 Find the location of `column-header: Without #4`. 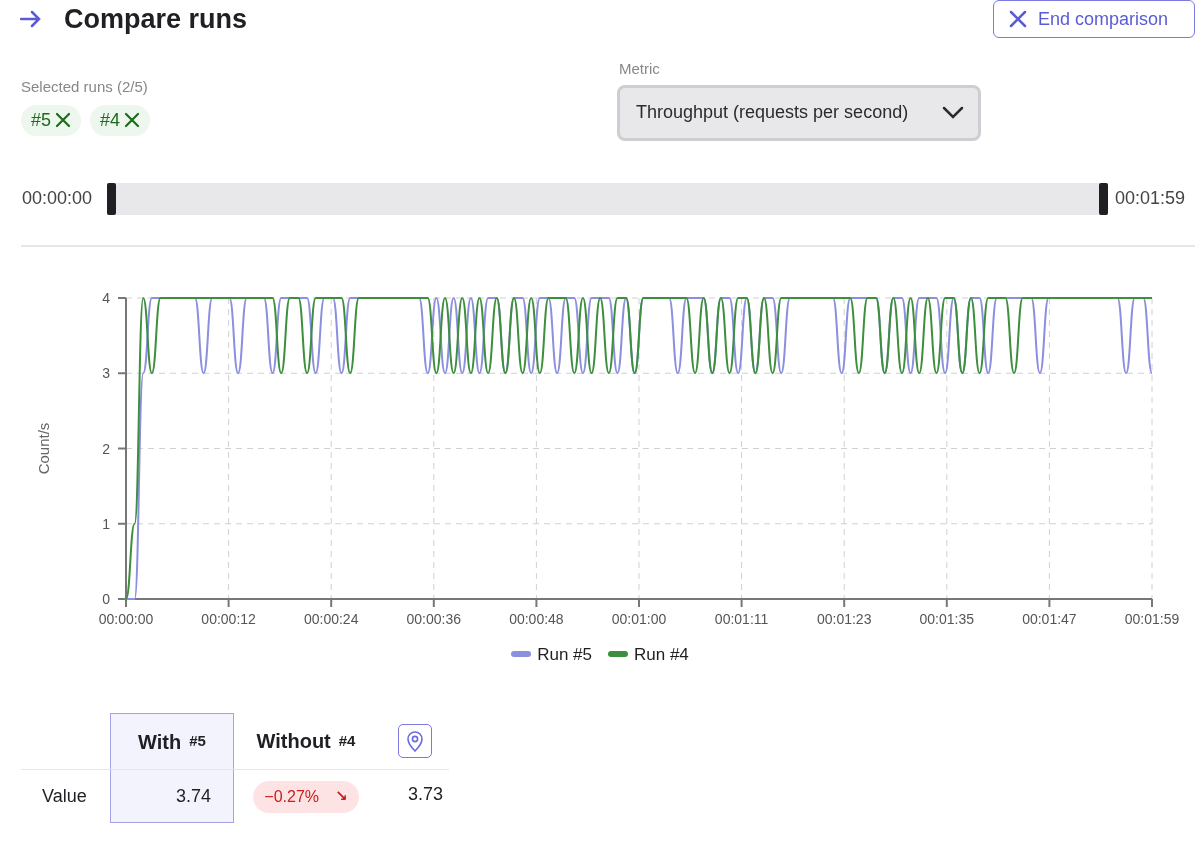

column-header: Without #4 is located at coordinates (306, 741).